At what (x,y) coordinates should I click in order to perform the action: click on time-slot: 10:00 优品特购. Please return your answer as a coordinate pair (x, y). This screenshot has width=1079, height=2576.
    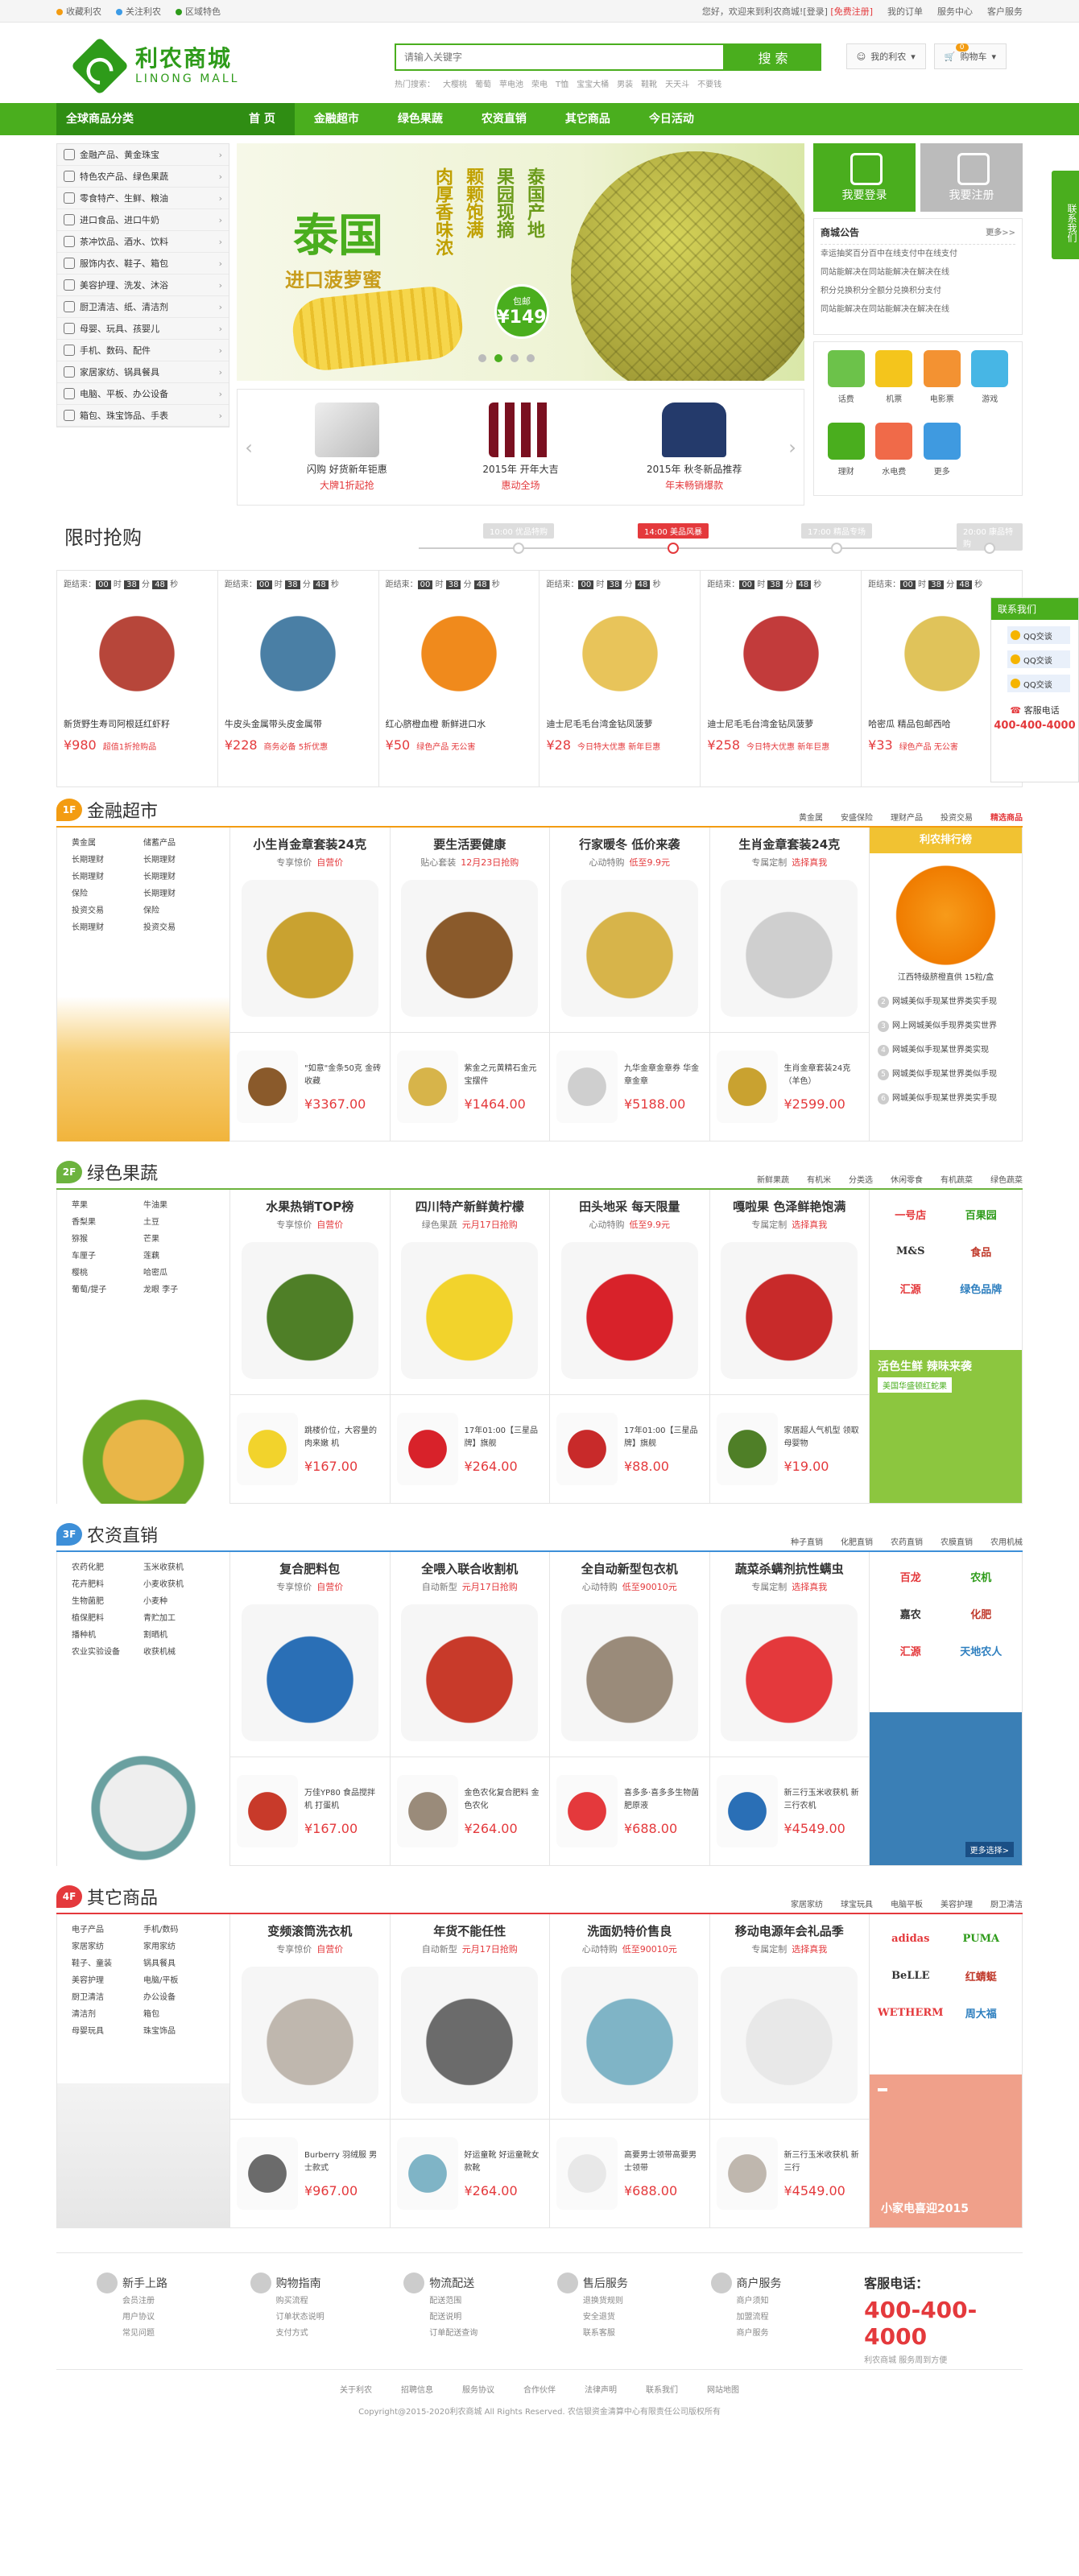
    Looking at the image, I should click on (518, 538).